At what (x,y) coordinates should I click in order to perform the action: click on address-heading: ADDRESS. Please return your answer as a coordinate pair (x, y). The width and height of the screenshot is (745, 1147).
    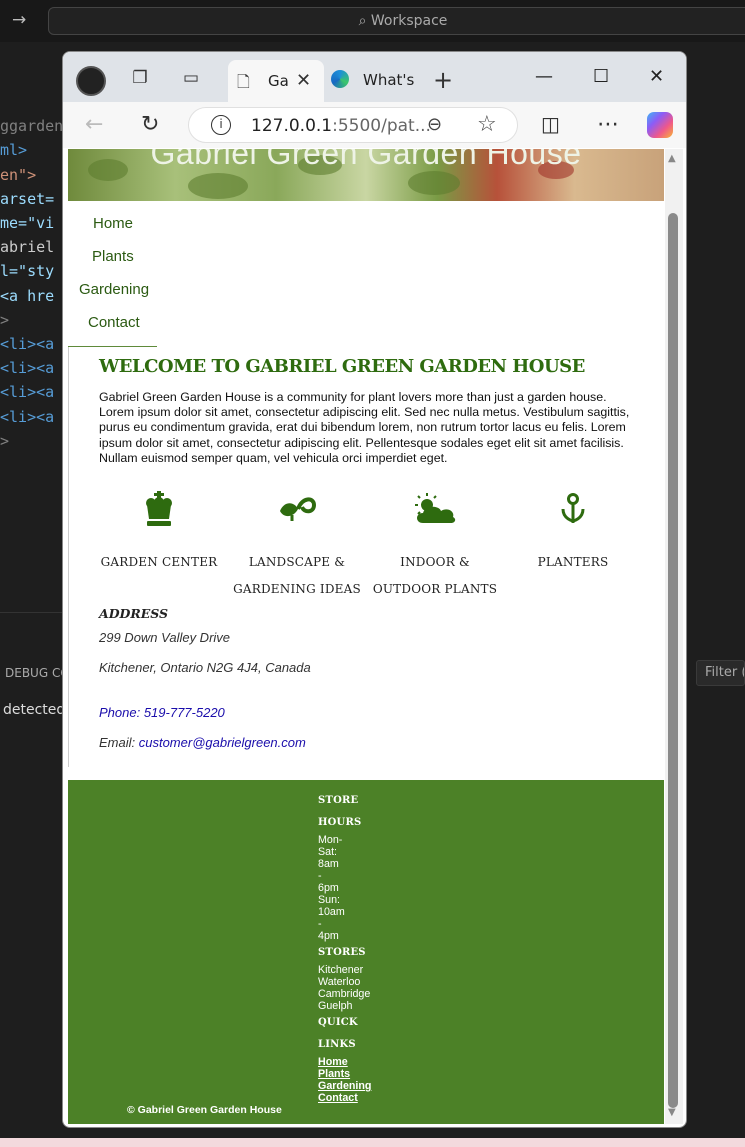
    Looking at the image, I should click on (134, 613).